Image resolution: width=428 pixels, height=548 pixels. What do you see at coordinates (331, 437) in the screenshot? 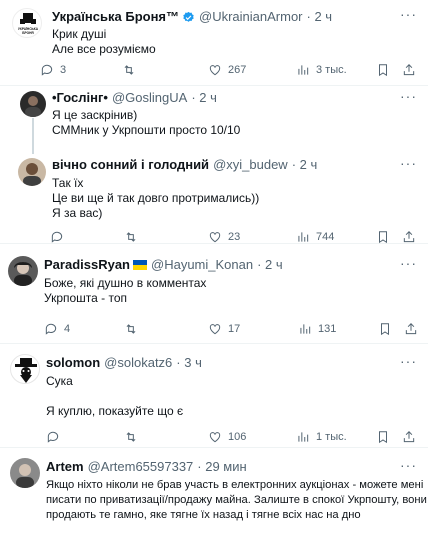
I see `views-count: 1 тыс.` at bounding box center [331, 437].